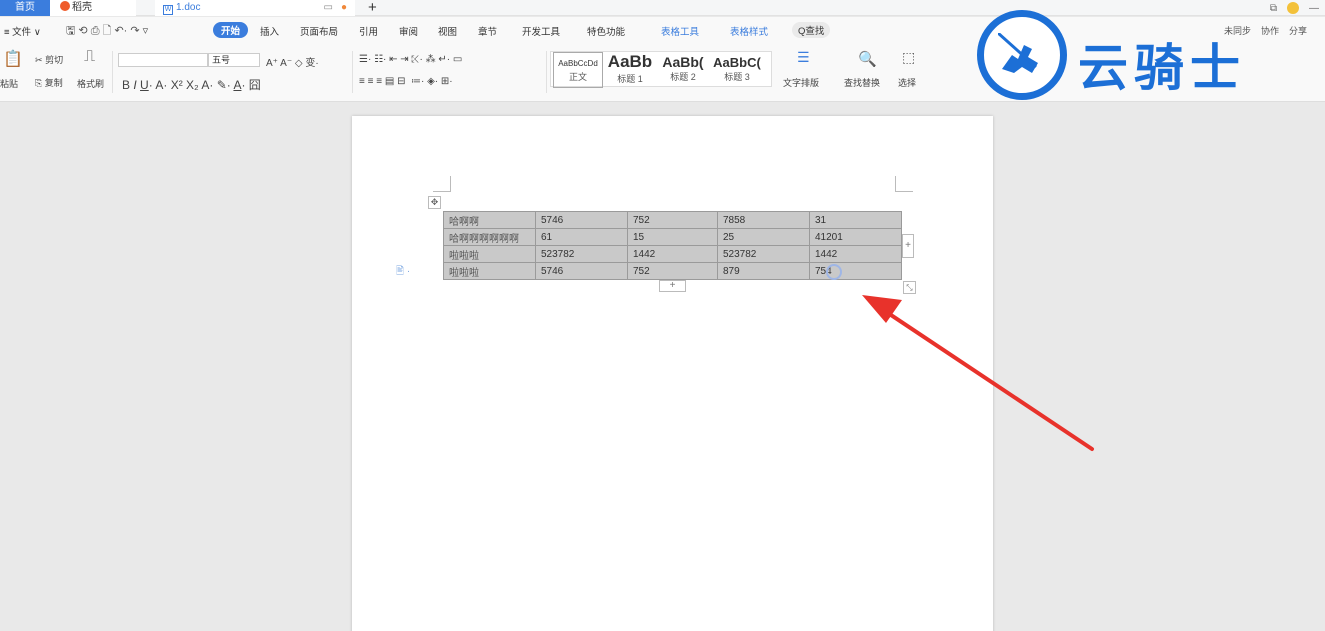  I want to click on table-cell: 879, so click(763, 271).